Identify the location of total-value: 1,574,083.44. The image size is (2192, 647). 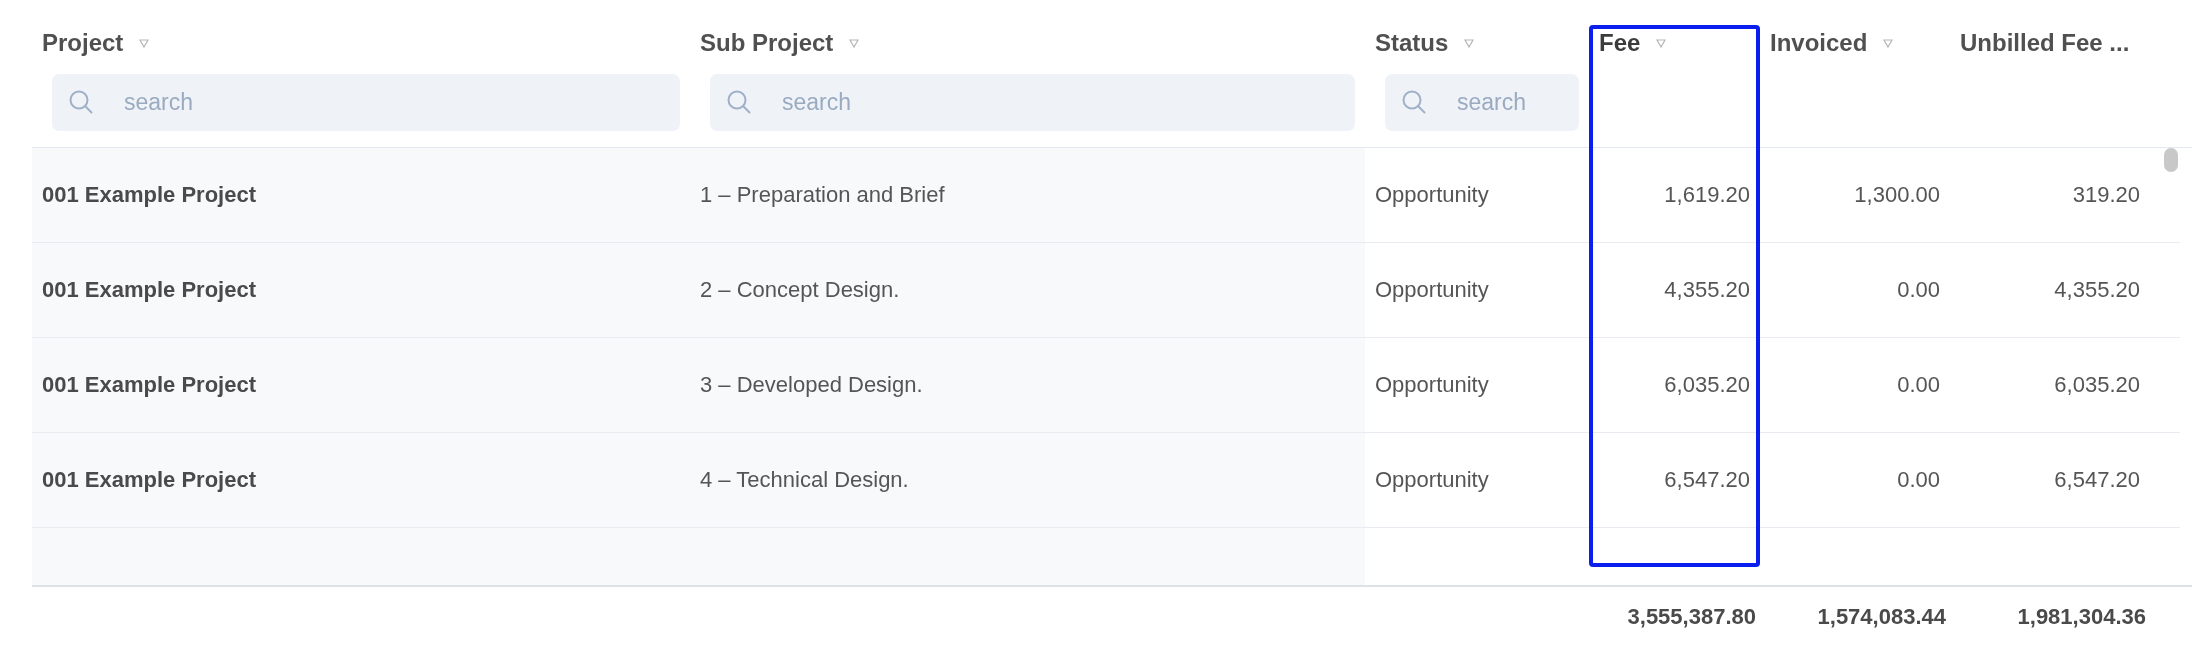
(1881, 617).